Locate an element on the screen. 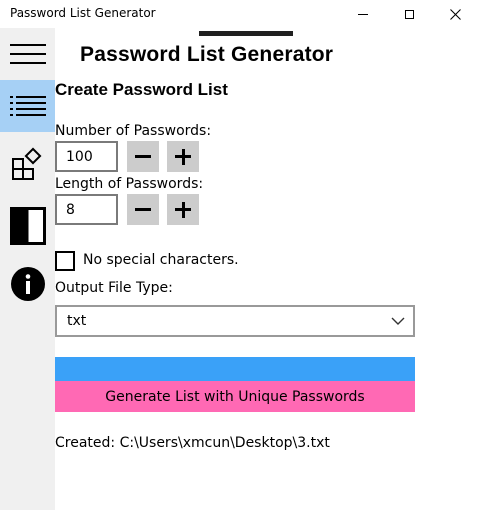  file-type-value: txt is located at coordinates (77, 321).